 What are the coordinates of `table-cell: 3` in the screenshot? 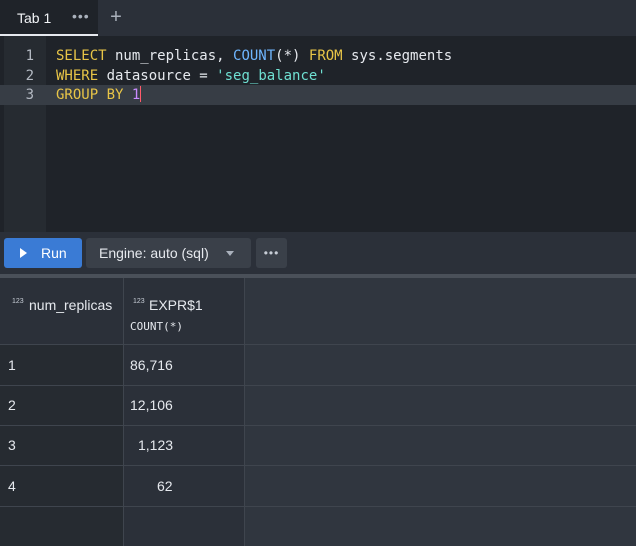 It's located at (12, 445).